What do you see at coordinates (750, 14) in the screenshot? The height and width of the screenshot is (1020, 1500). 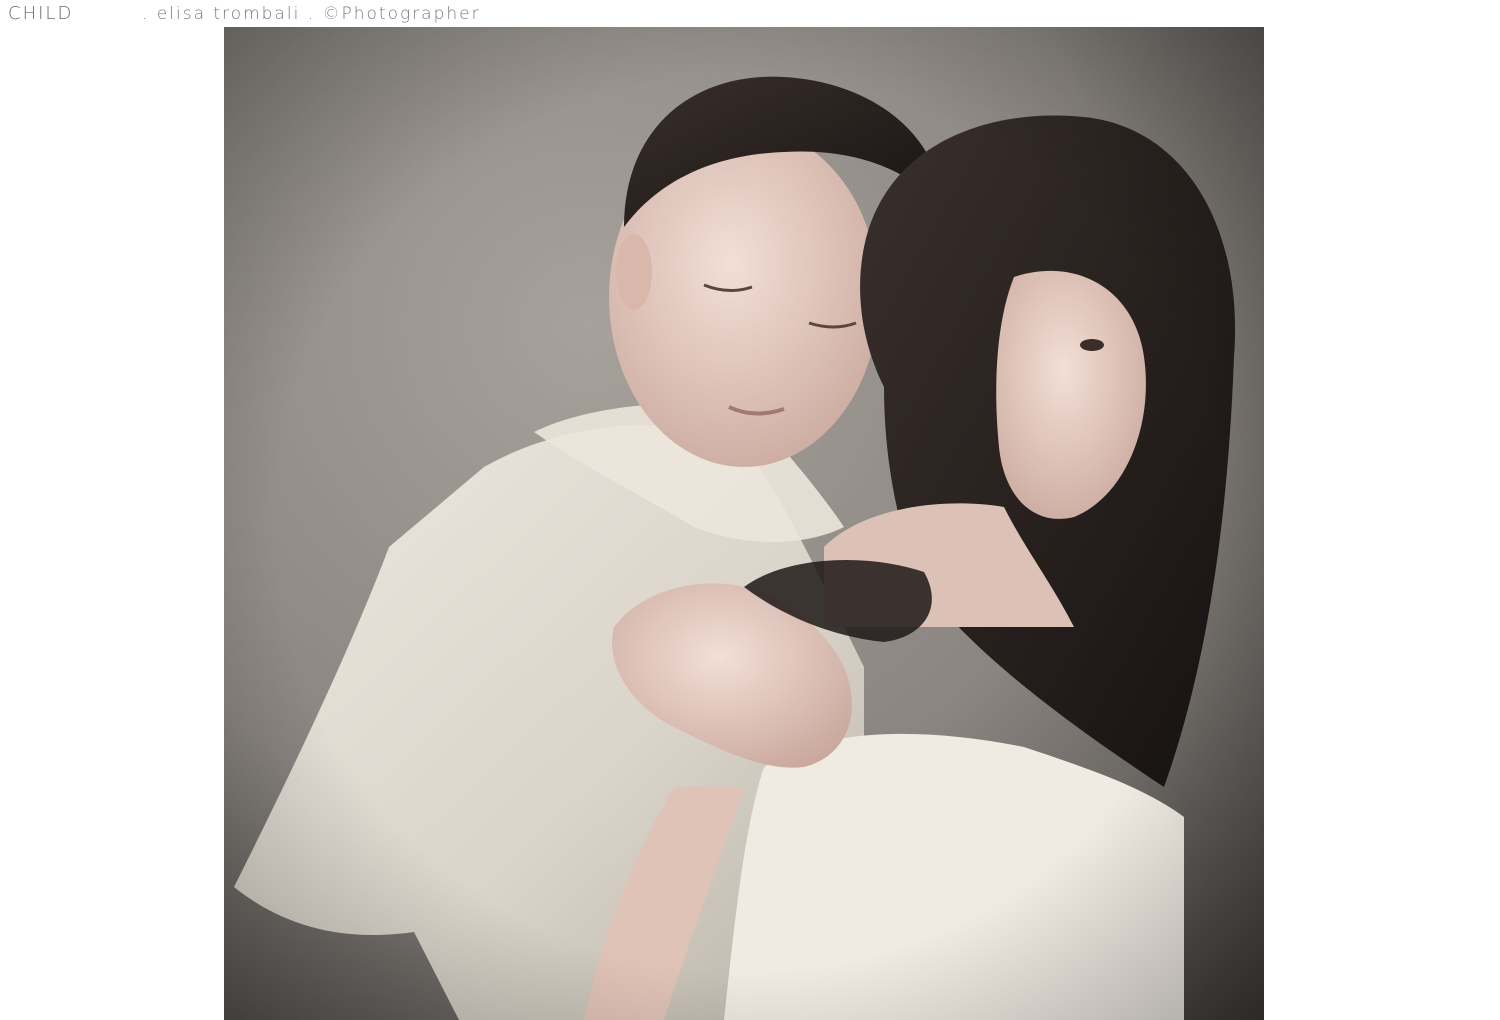 I see `header: CHILD . elisa trombali . ©Photographer` at bounding box center [750, 14].